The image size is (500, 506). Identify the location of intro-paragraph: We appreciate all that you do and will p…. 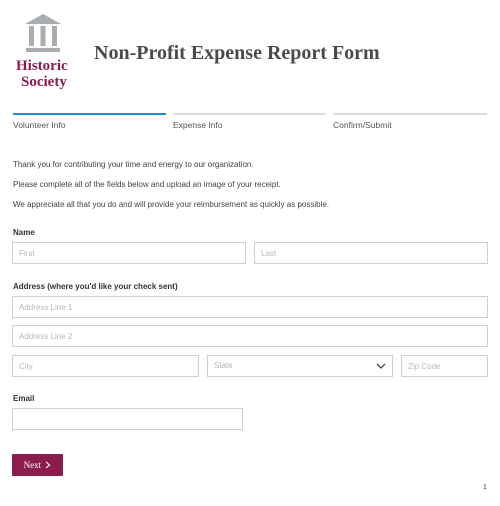
(171, 204).